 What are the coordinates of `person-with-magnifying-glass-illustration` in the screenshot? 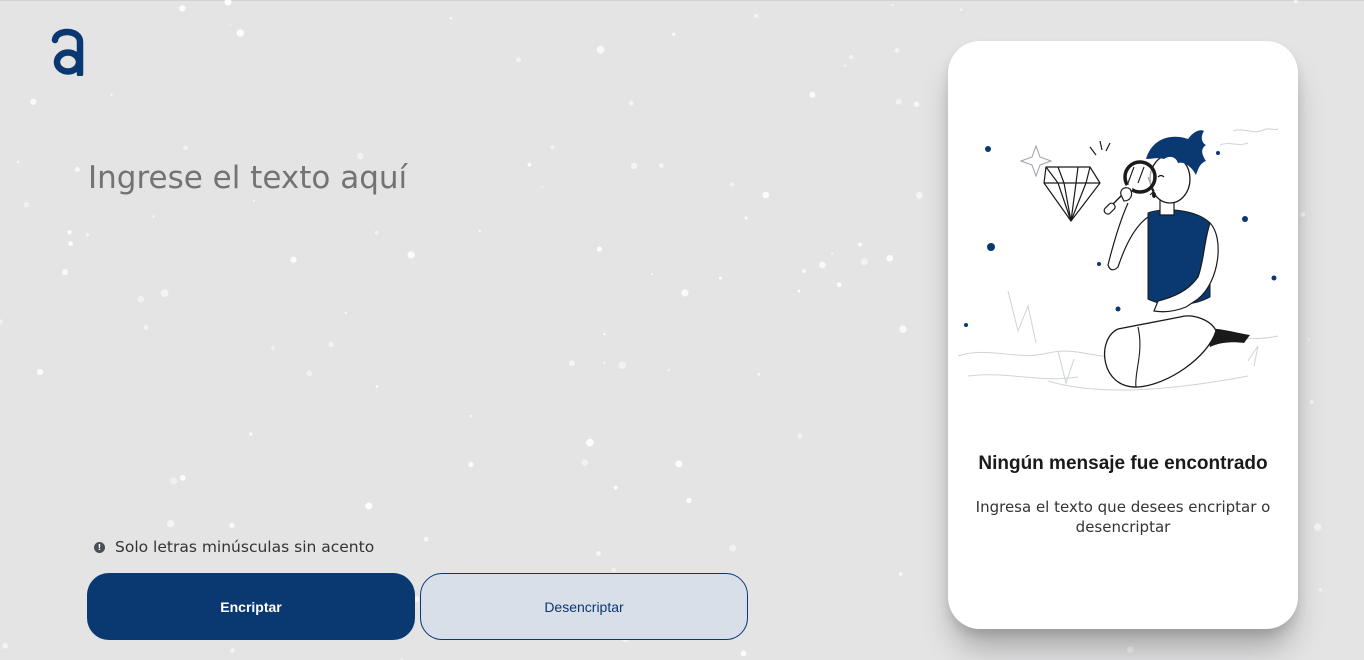 It's located at (1118, 259).